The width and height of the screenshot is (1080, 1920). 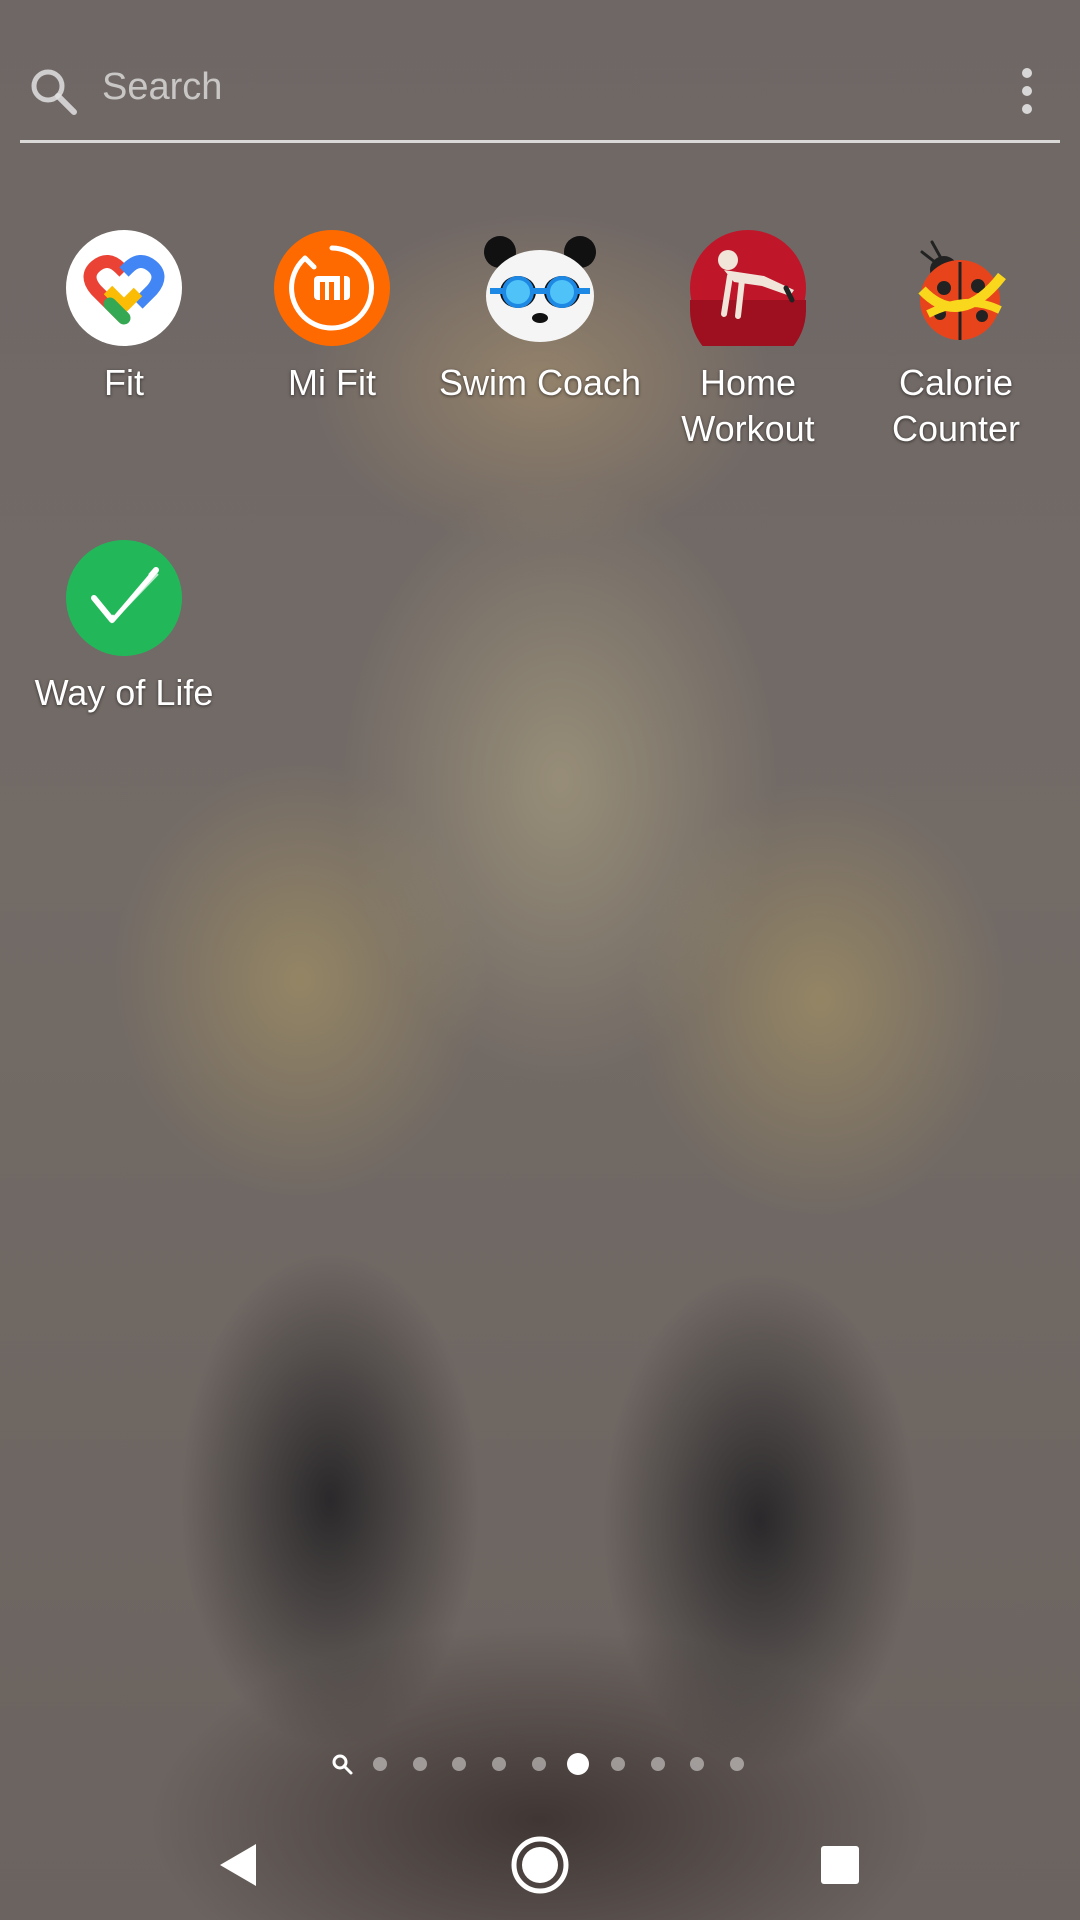 What do you see at coordinates (124, 692) in the screenshot?
I see `app-label: Way of Life` at bounding box center [124, 692].